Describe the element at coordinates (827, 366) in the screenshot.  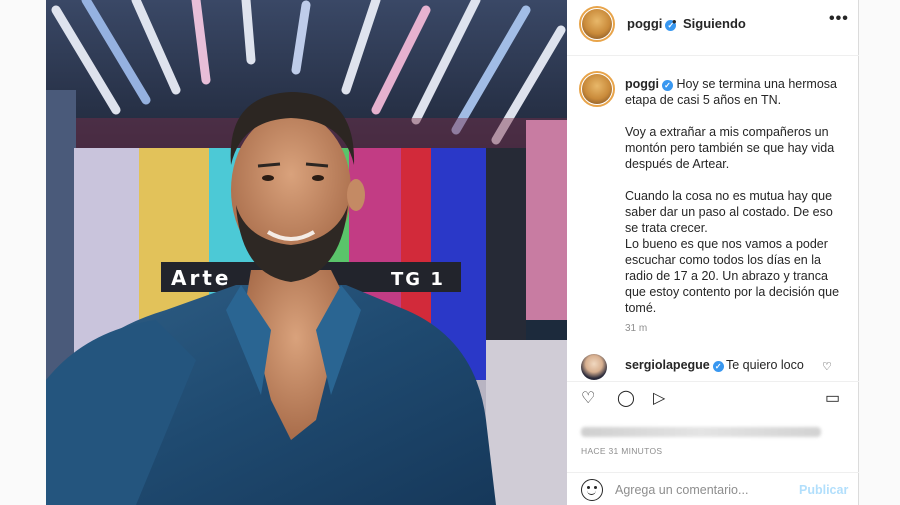
I see `heart-icon: ♡` at that location.